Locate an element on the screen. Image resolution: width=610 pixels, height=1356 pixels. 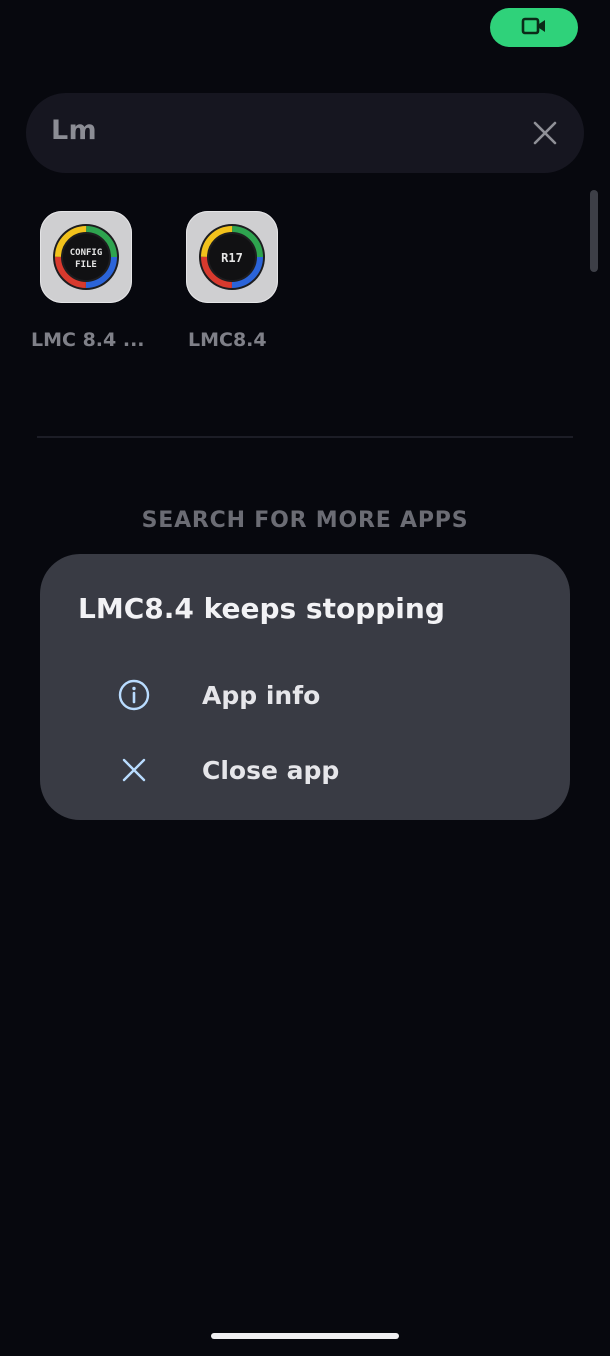
results-scrollbar is located at coordinates (594, 231).